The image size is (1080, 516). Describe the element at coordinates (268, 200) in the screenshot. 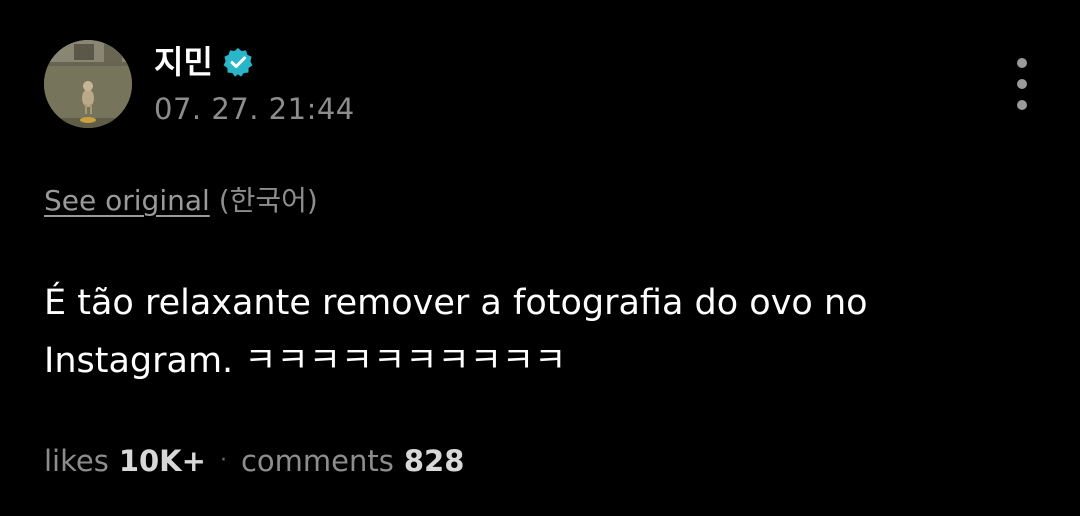

I see `original-language-label: (한국어)` at that location.